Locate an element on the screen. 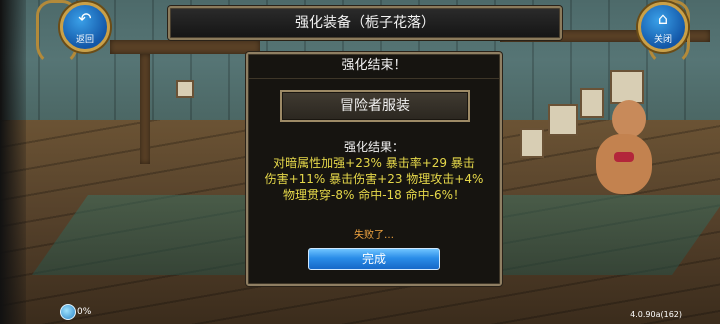  scene-post is located at coordinates (145, 109).